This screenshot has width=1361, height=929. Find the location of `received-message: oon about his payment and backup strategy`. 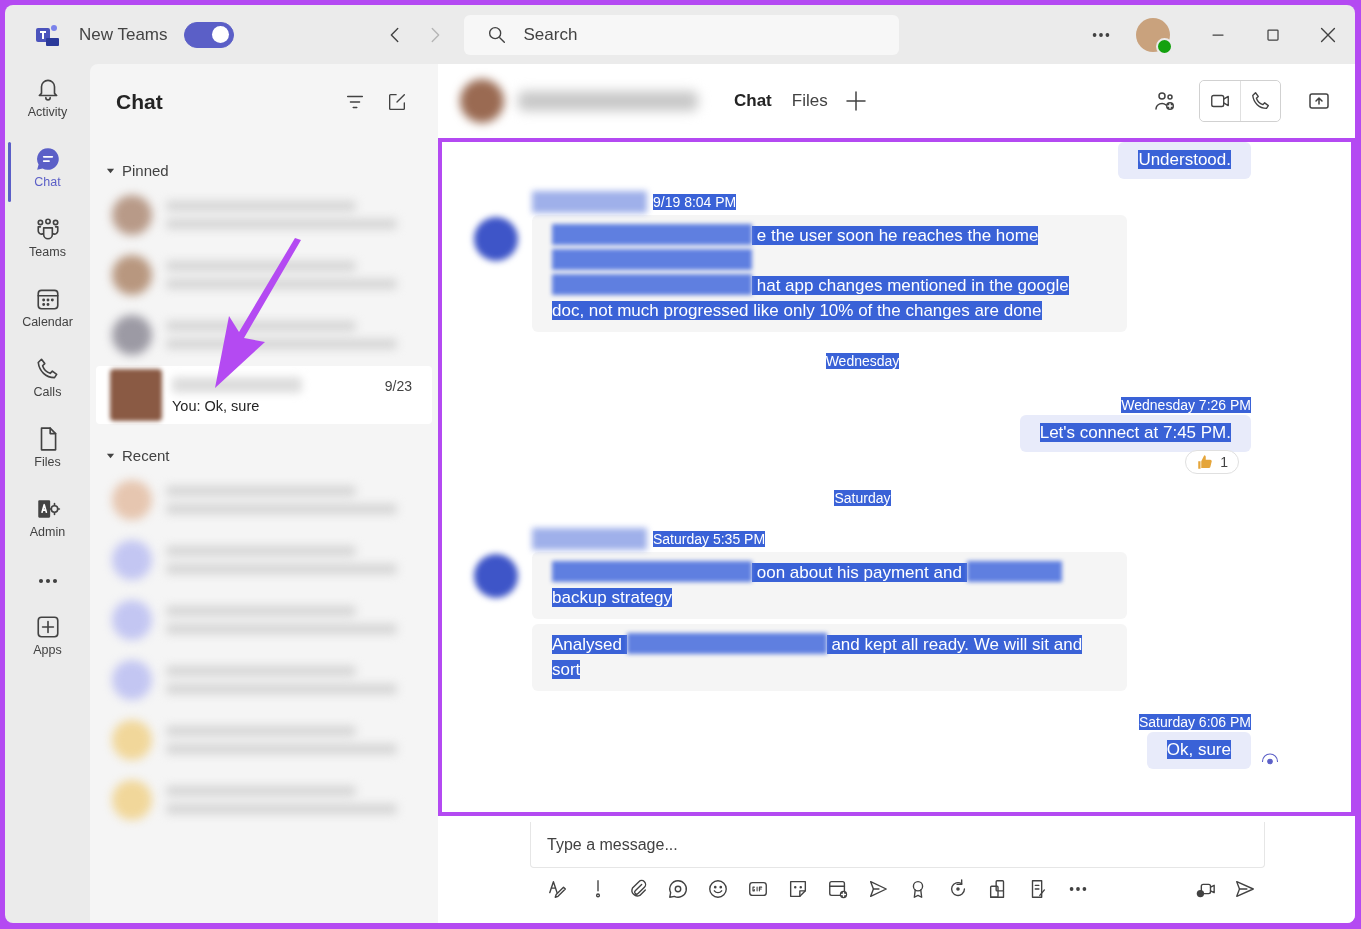

received-message: oon about his payment and backup strategy is located at coordinates (829, 585).